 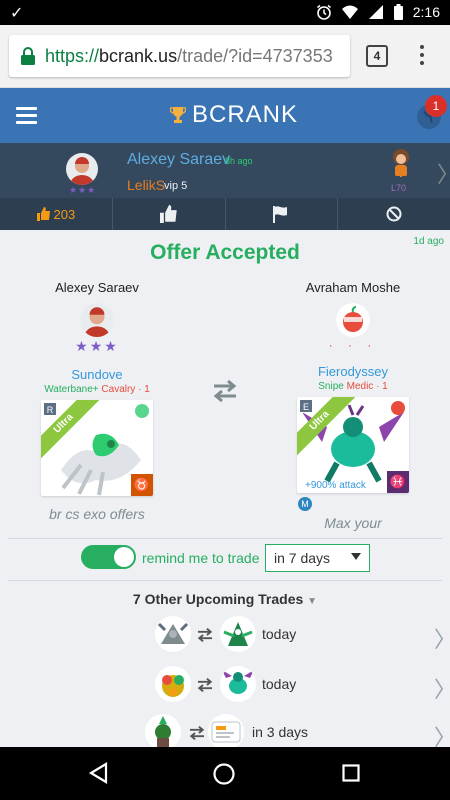 What do you see at coordinates (356, 556) in the screenshot?
I see `caret-down-icon` at bounding box center [356, 556].